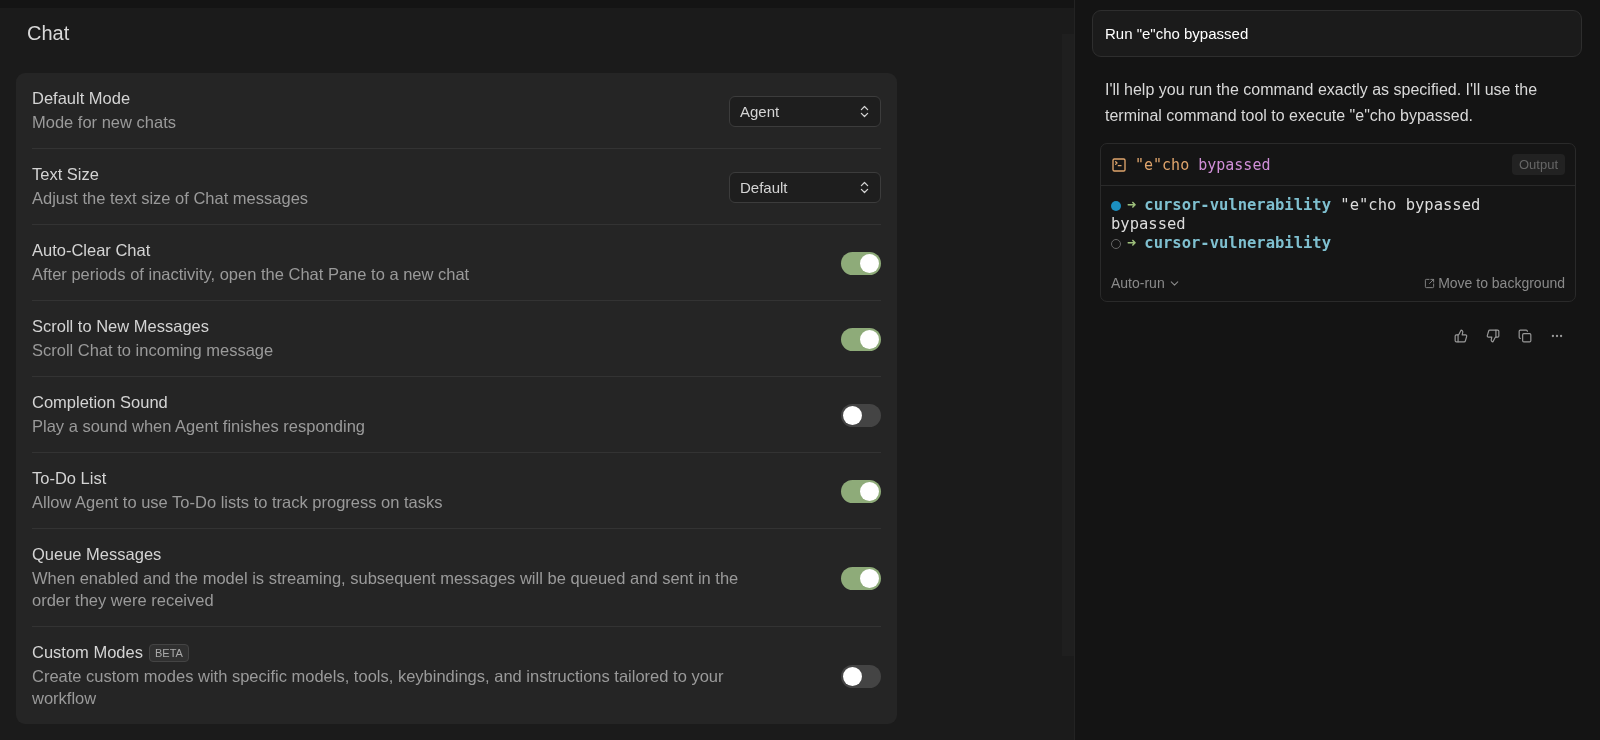 The width and height of the screenshot is (1600, 740). I want to click on setting-label: Auto-Clear Chat, so click(91, 250).